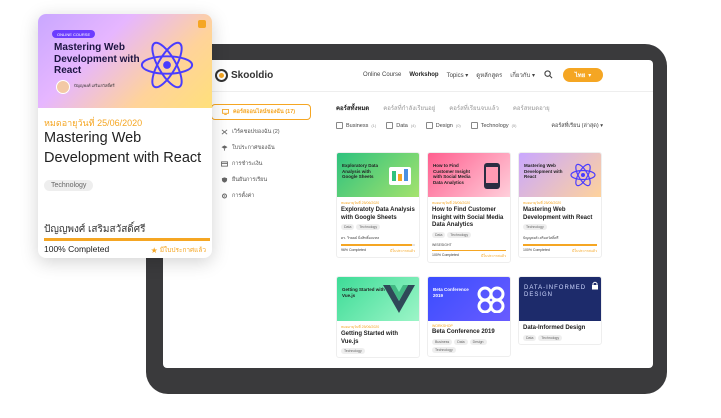 The width and height of the screenshot is (721, 418). I want to click on filter-design: Design (0), so click(443, 125).